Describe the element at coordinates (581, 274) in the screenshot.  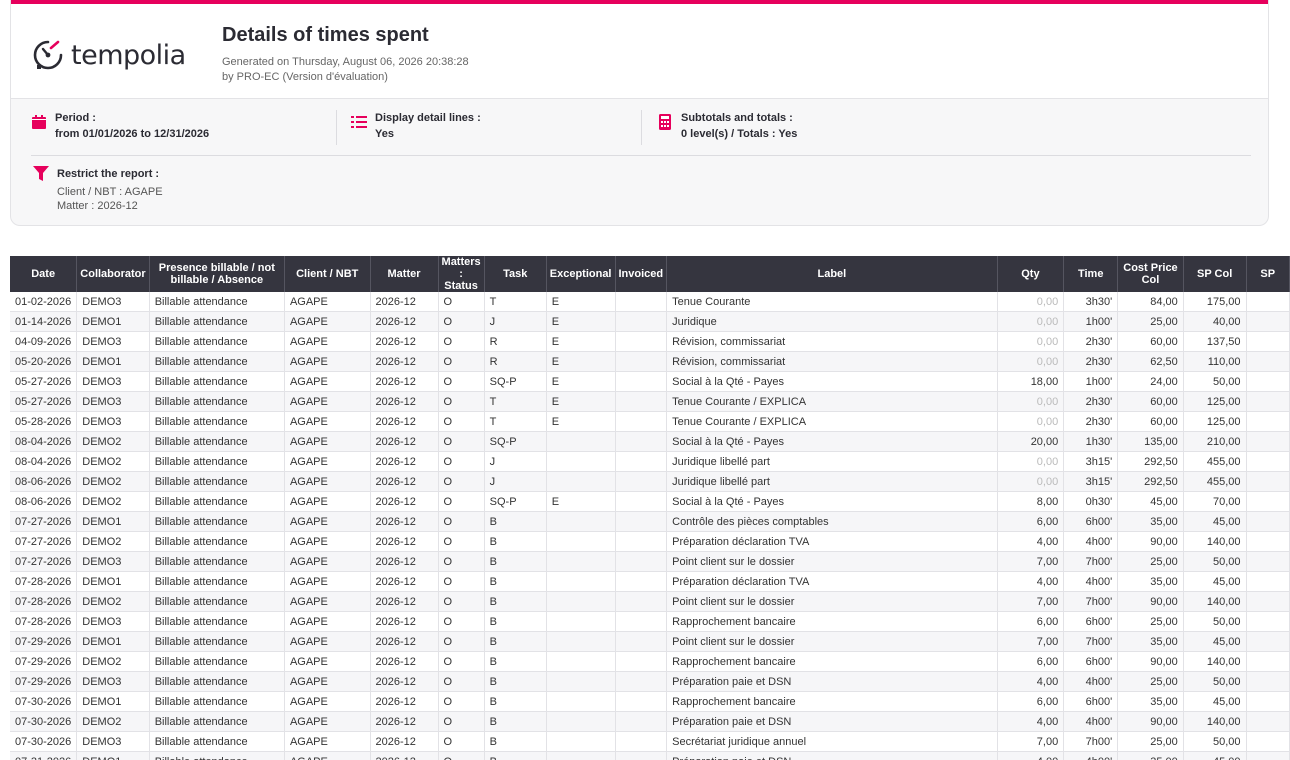
I see `column-header: Exceptional` at that location.